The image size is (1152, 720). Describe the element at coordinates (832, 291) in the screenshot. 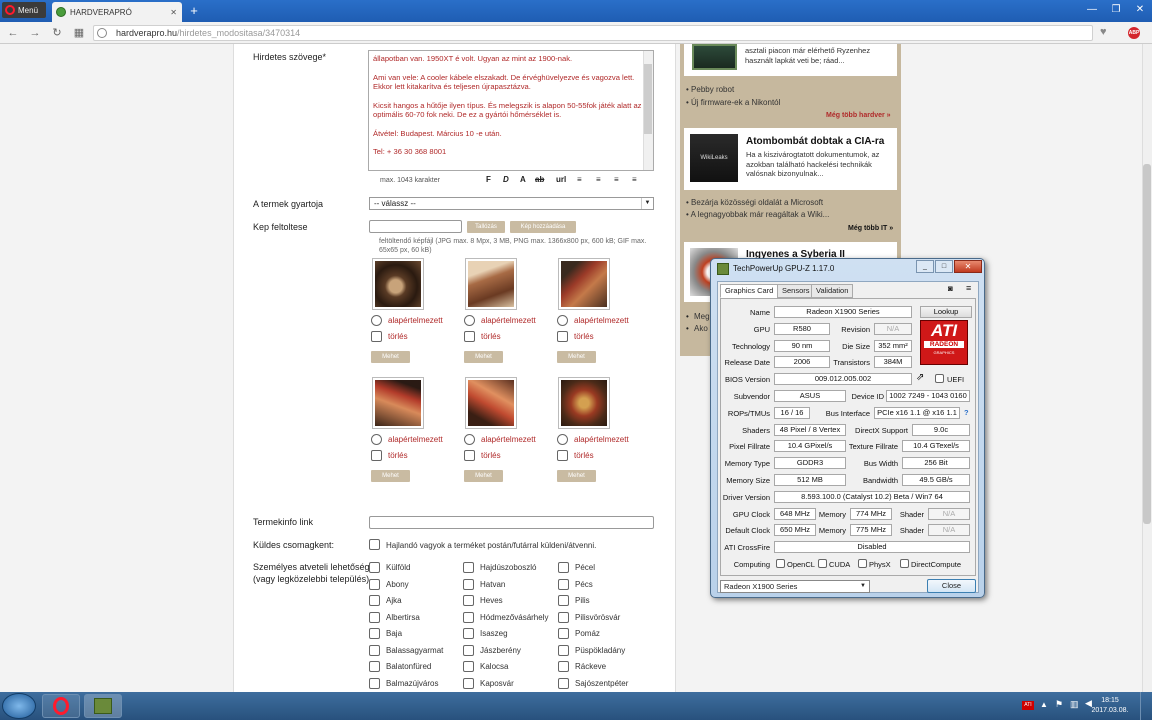

I see `tab-validation: Validation` at that location.